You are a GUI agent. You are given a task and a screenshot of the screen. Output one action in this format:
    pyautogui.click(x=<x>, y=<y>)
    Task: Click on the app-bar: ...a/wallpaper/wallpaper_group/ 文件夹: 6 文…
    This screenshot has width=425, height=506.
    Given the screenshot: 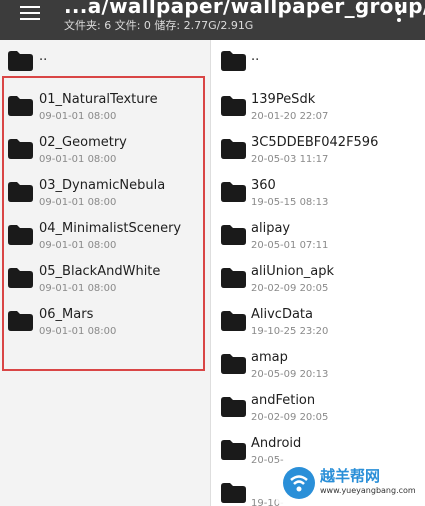 What is the action you would take?
    pyautogui.click(x=212, y=20)
    